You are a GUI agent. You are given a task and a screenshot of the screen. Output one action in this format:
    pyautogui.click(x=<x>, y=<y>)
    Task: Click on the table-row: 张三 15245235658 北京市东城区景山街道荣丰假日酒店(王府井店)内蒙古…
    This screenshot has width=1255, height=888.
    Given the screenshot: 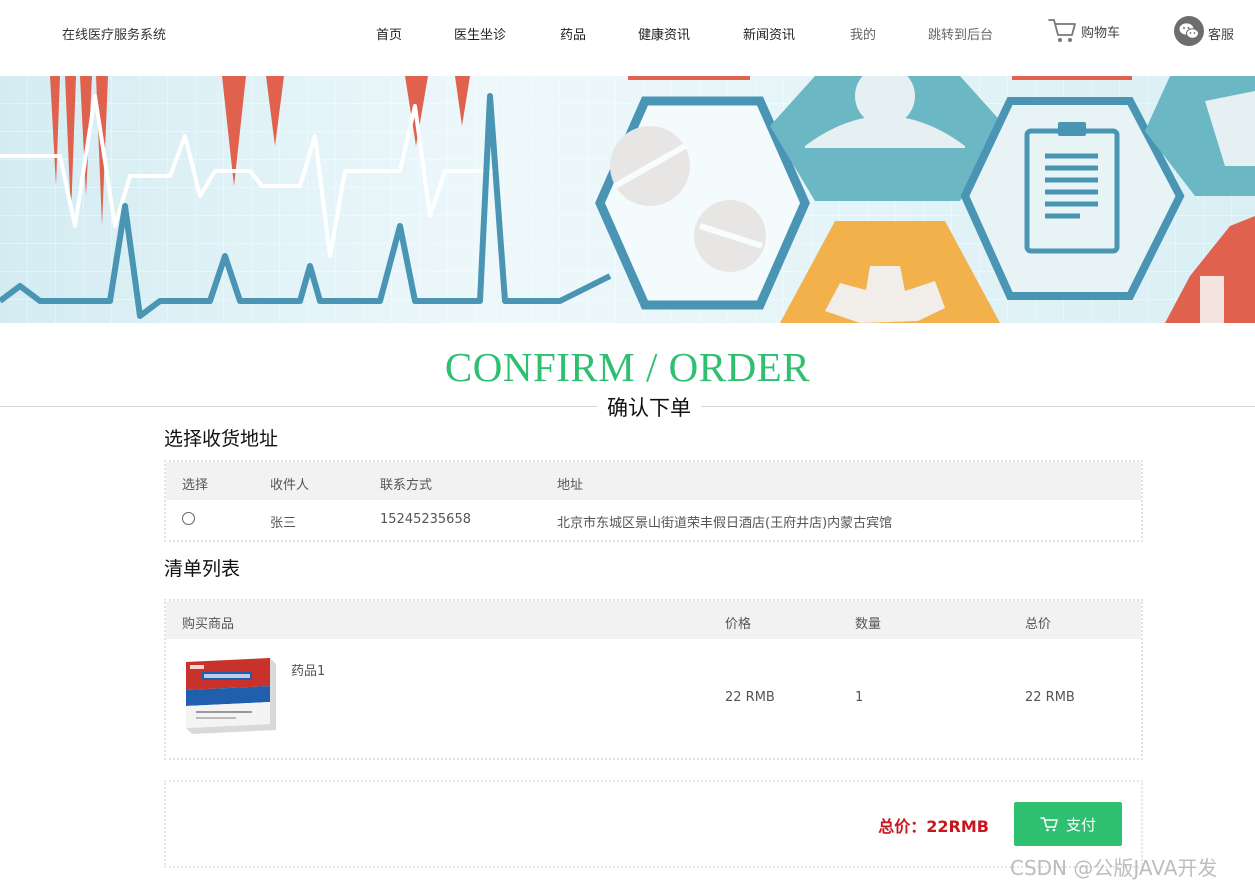 What is the action you would take?
    pyautogui.click(x=653, y=520)
    